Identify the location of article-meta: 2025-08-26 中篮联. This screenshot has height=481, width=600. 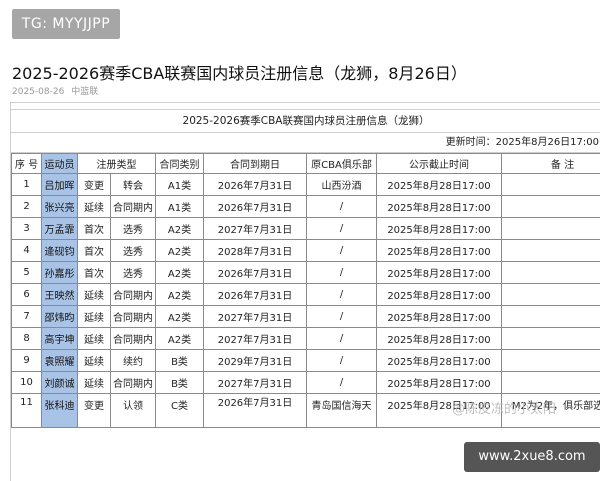
(55, 90).